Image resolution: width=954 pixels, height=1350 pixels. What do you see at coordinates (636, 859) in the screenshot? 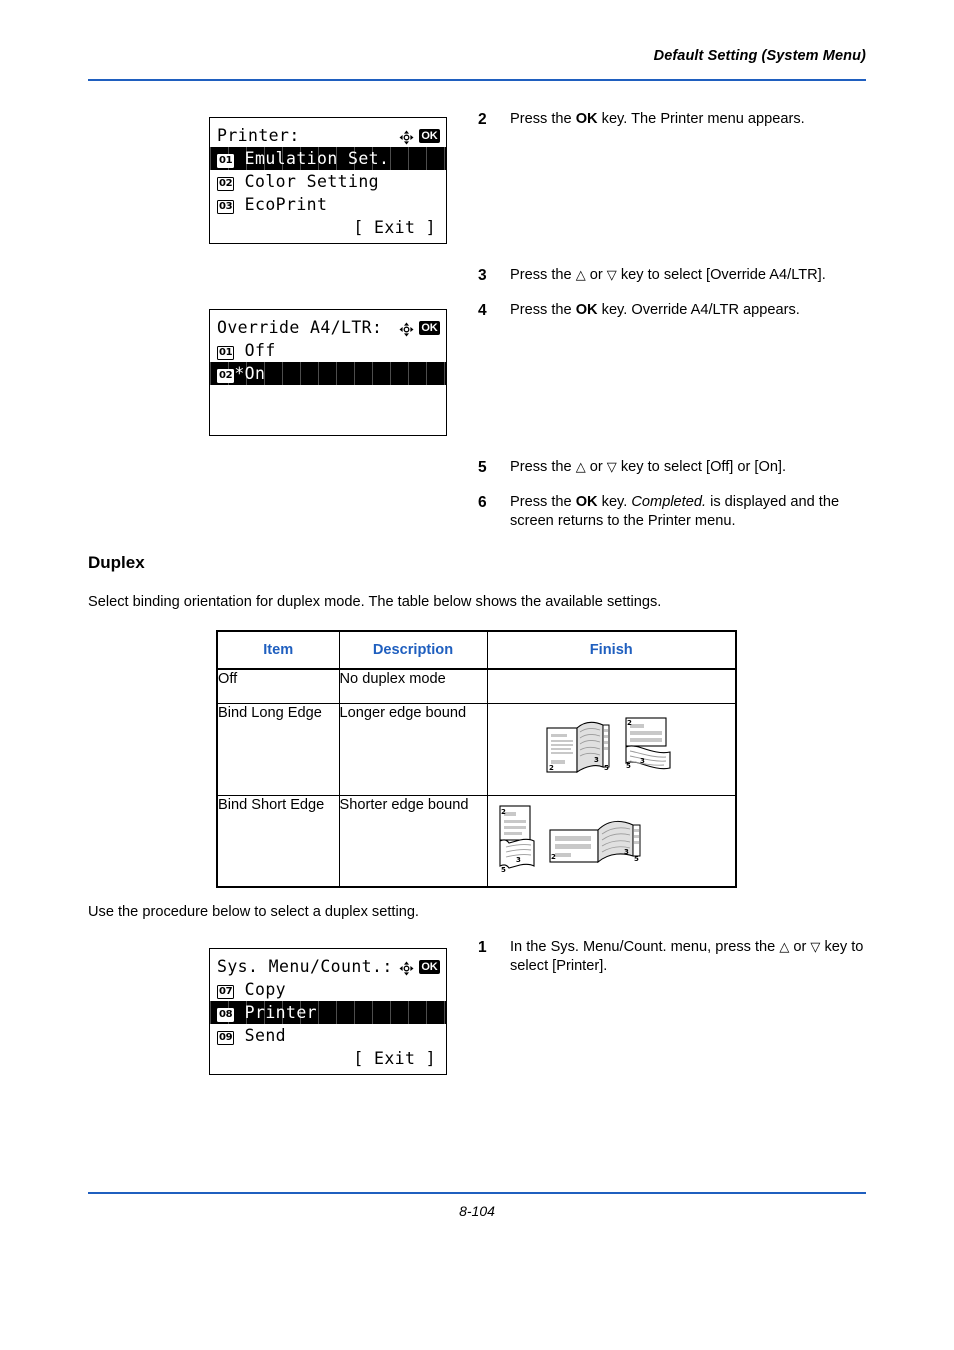
I see `svg-text: 5` at bounding box center [636, 859].